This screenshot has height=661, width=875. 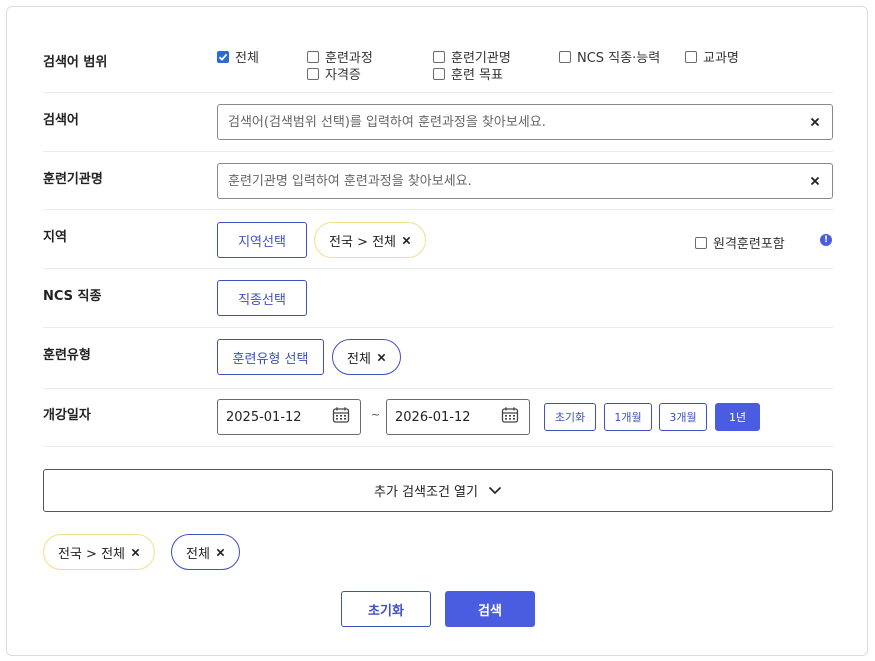 I want to click on ncs-label: NCS 직종, so click(x=72, y=296).